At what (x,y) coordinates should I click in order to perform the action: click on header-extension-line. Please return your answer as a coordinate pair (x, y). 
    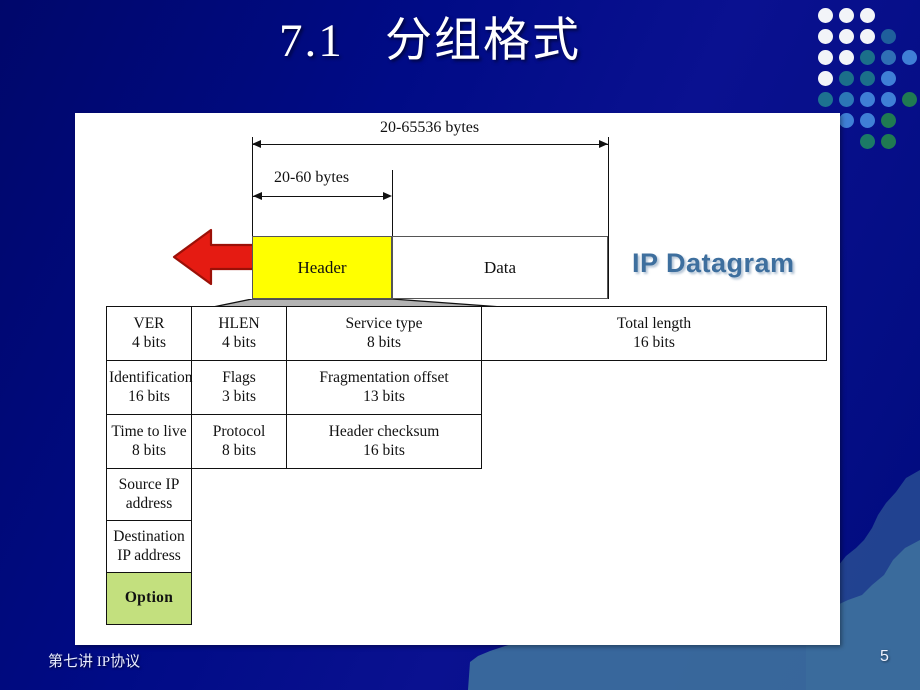
    Looking at the image, I should click on (392, 203).